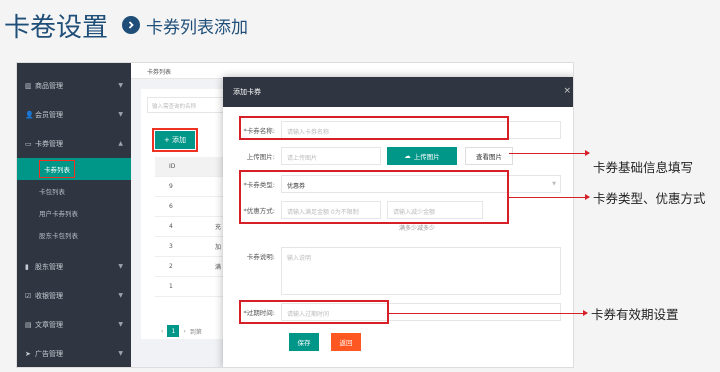  Describe the element at coordinates (74, 169) in the screenshot. I see `sidebar-subitem-card-list: 卡券列表` at that location.